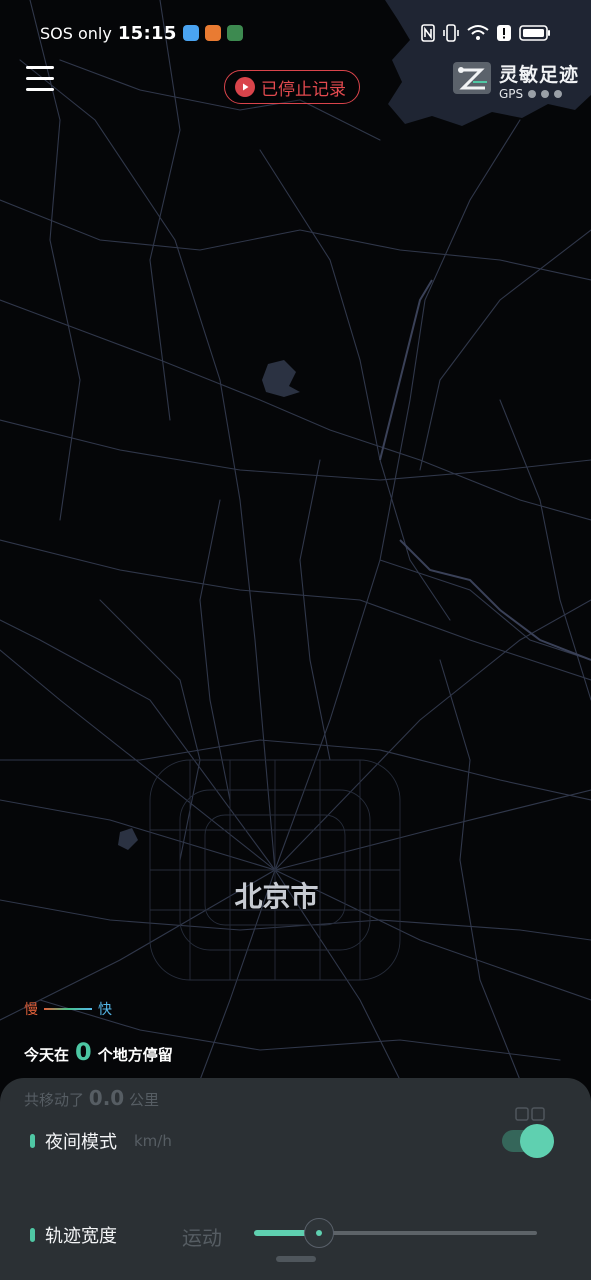  I want to click on speed-gradient-line, so click(68, 1009).